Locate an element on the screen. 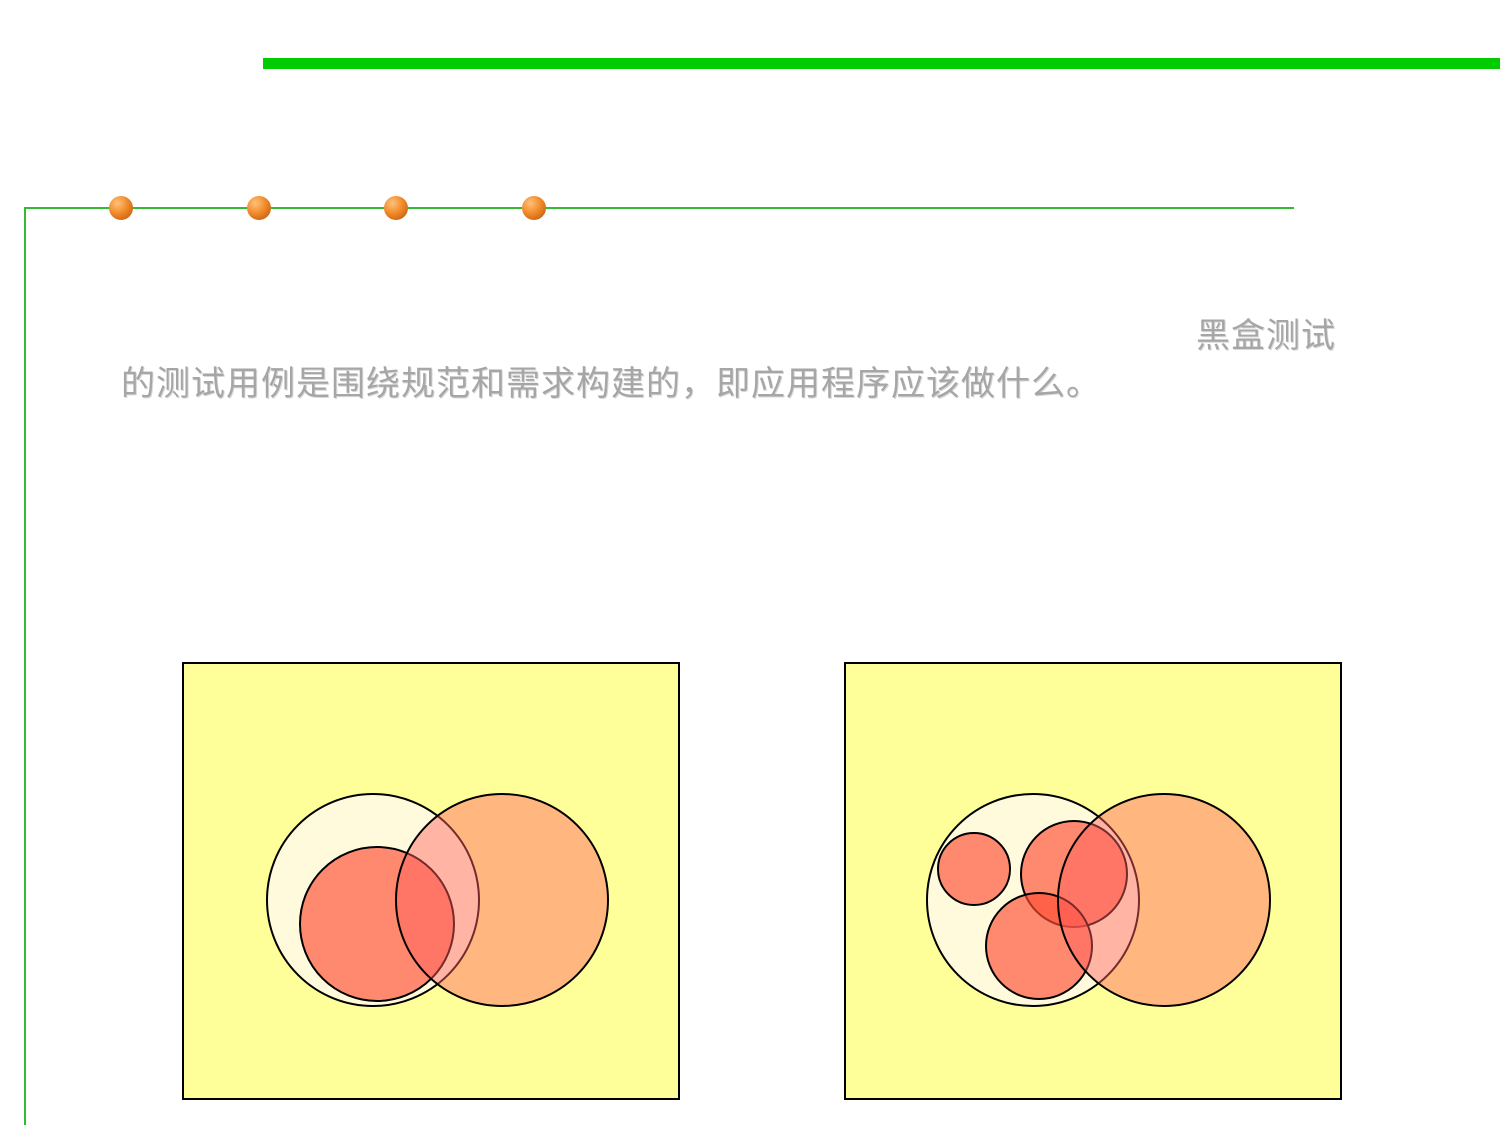 Image resolution: width=1500 pixels, height=1125 pixels. venn-diagram-right is located at coordinates (1093, 881).